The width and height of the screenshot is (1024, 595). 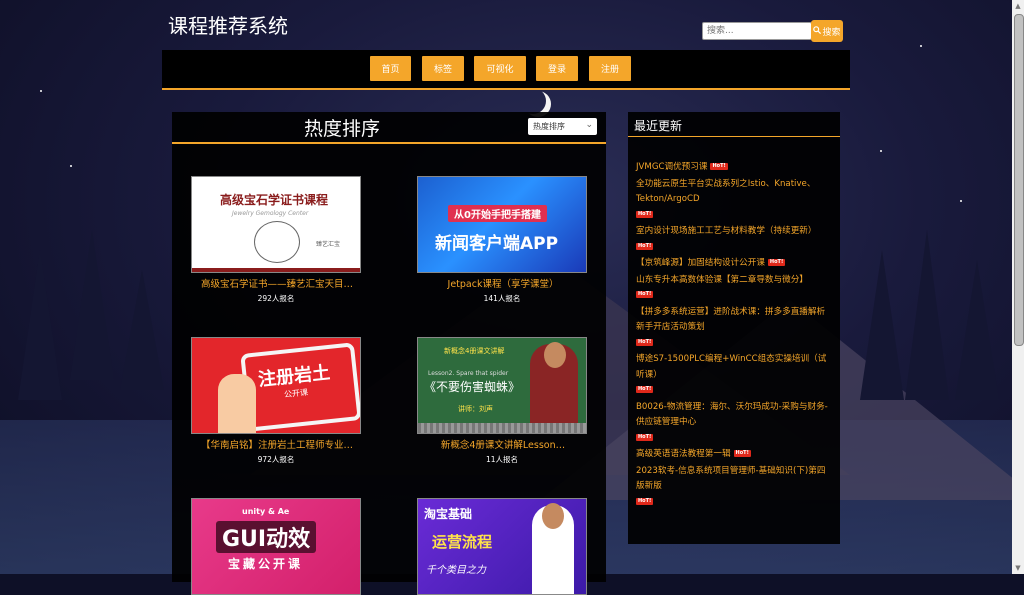 I want to click on panel-title: 热度排序, so click(x=342, y=129).